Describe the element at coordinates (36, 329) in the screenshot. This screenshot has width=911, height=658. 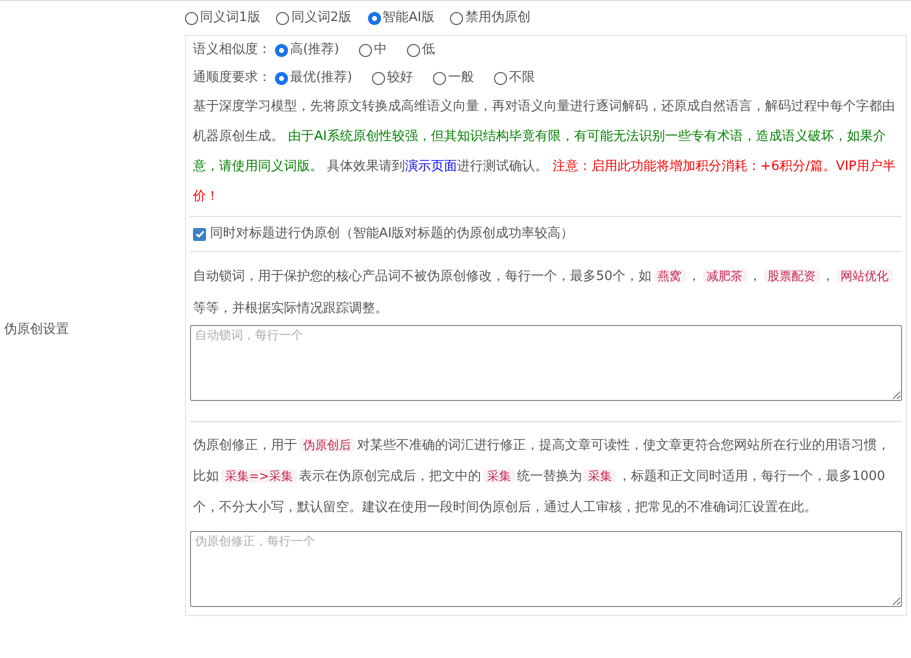
I see `section-label: 伪原创设置` at that location.